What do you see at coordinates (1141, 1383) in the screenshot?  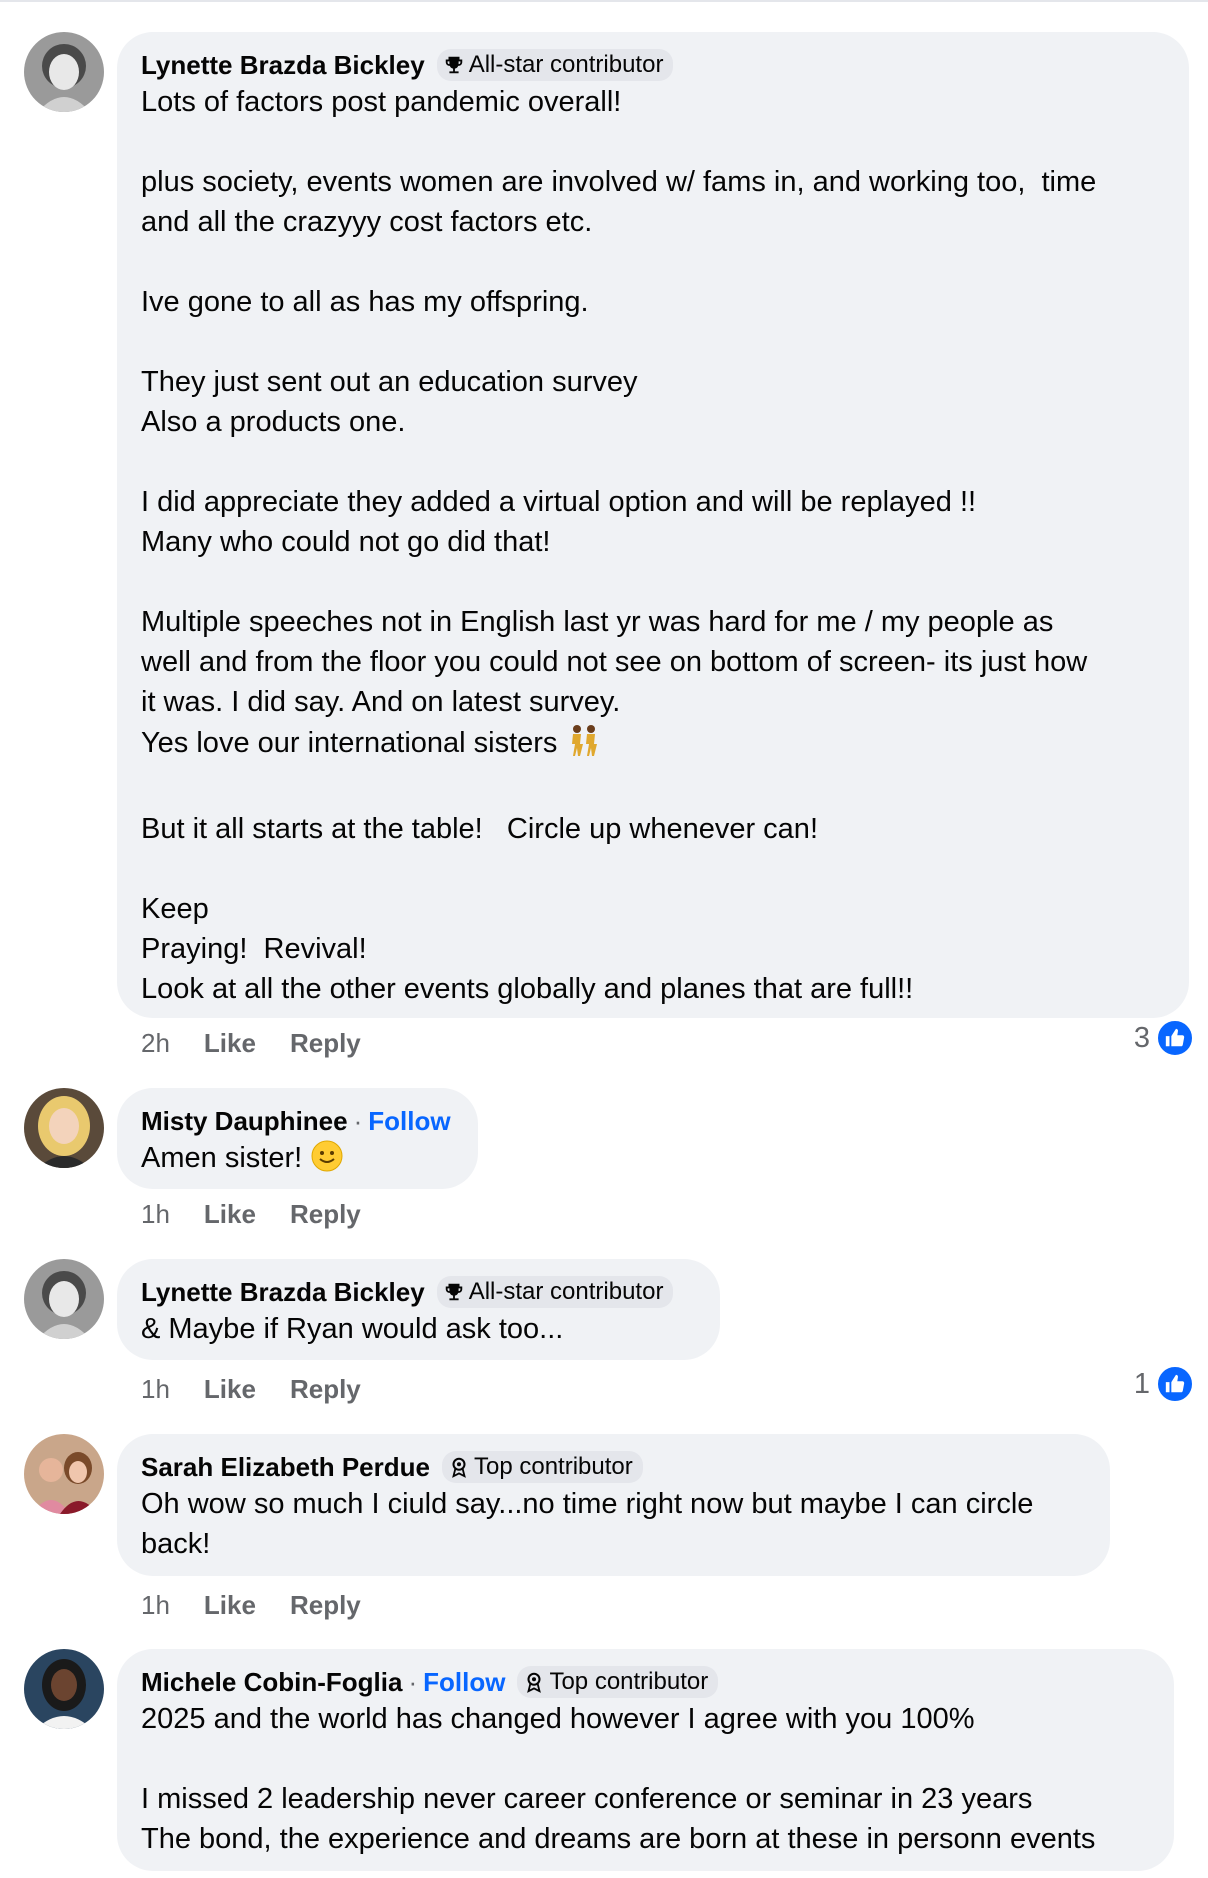 I see `reaction-number: 1` at bounding box center [1141, 1383].